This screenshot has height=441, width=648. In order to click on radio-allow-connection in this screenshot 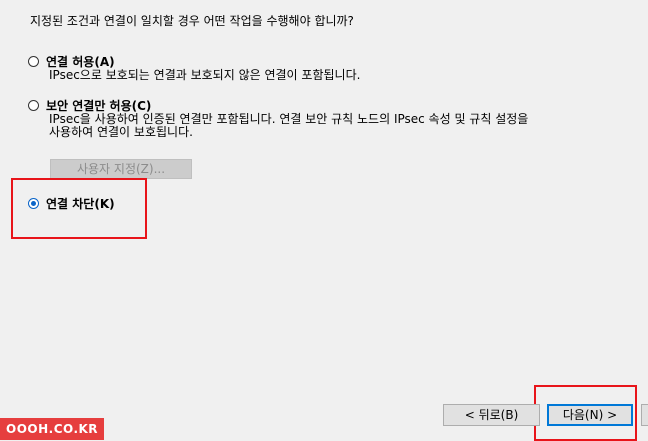, I will do `click(33, 61)`.